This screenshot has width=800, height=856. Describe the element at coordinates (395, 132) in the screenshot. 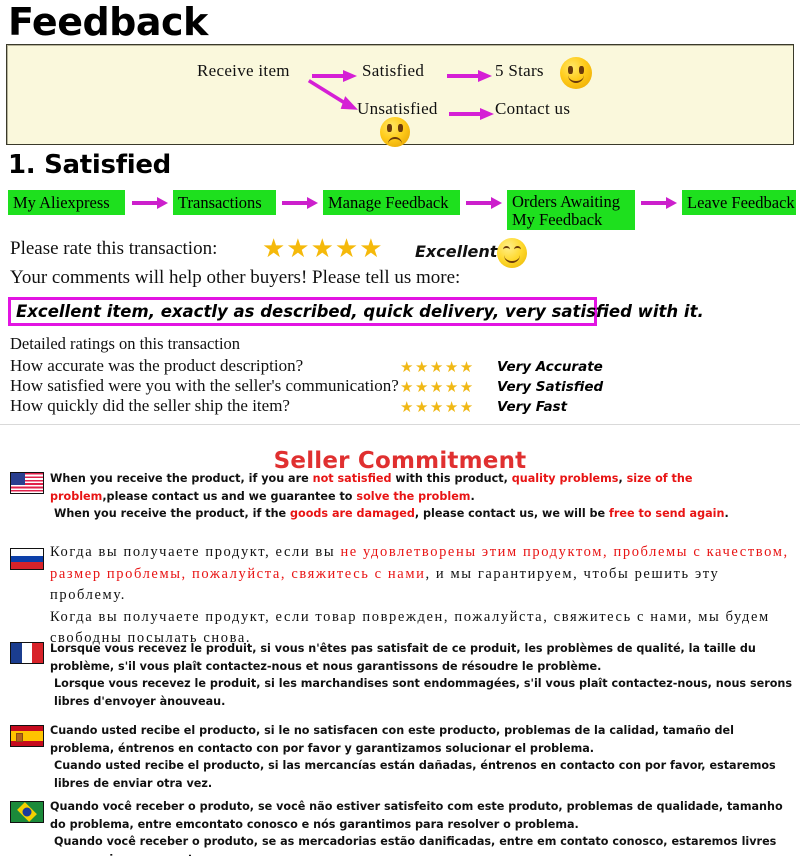

I see `sad-face-icon` at that location.